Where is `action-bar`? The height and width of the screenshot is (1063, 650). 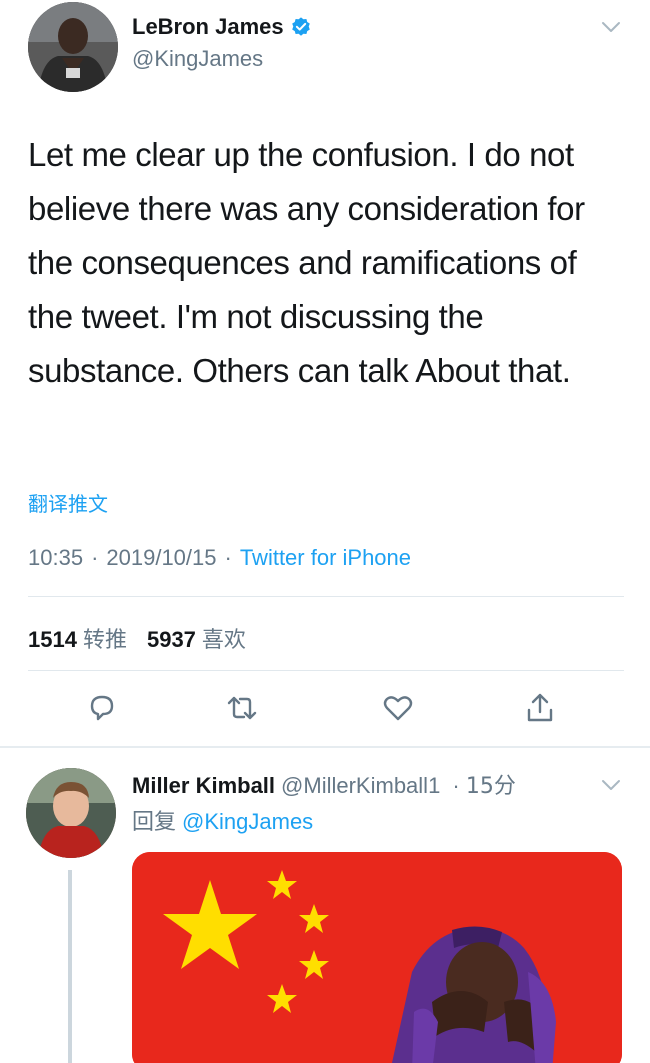
action-bar is located at coordinates (325, 710).